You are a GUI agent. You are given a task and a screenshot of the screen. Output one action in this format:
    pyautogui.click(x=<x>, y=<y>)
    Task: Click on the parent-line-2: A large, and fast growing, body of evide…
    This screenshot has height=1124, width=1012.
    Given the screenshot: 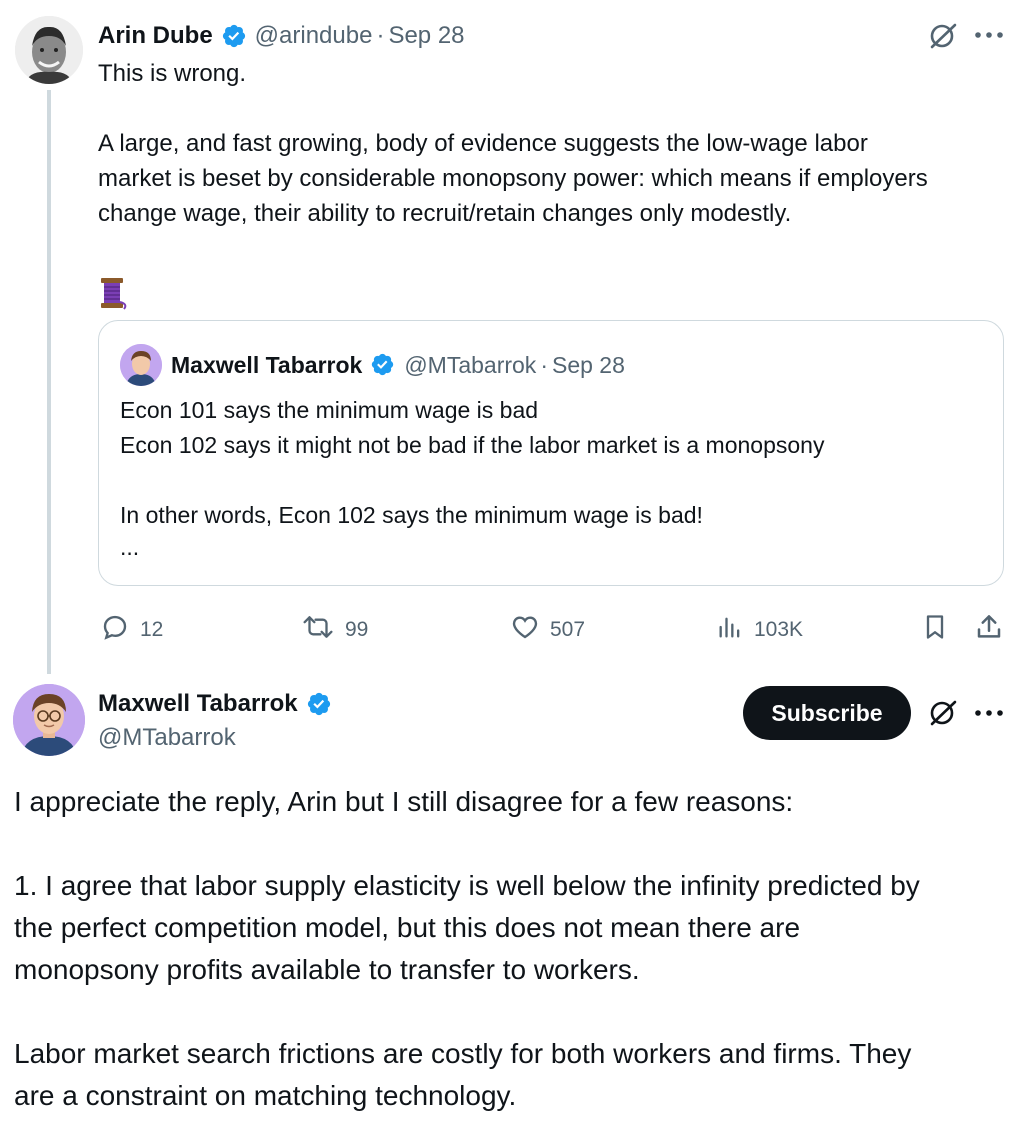 What is the action you would take?
    pyautogui.click(x=483, y=143)
    